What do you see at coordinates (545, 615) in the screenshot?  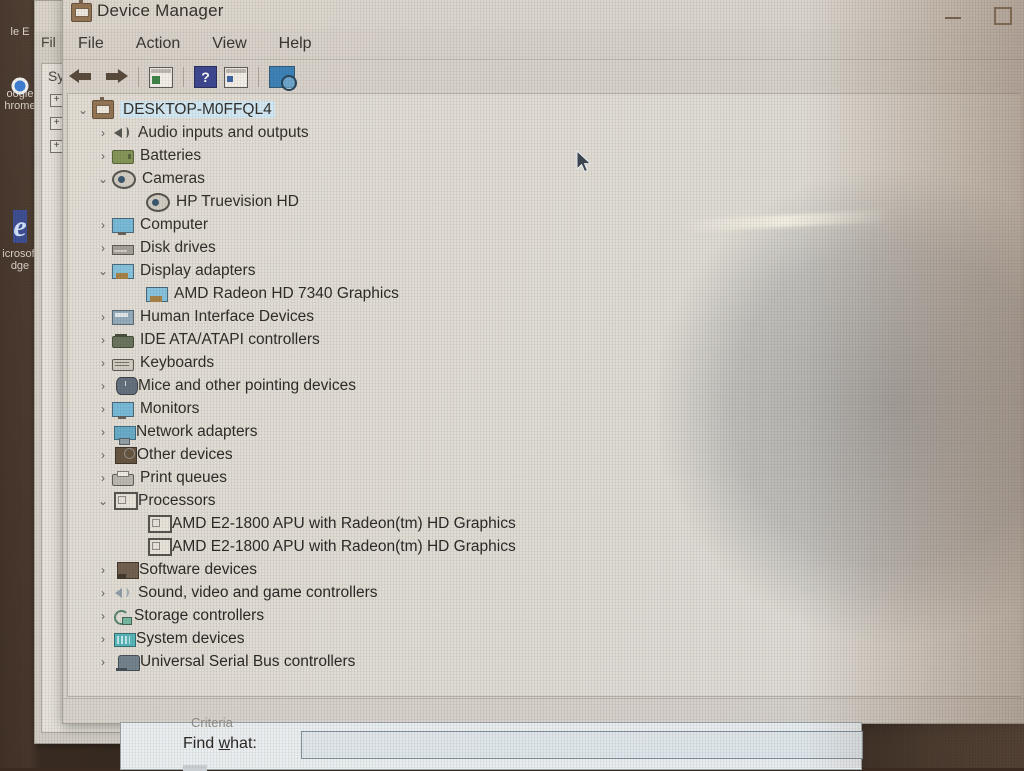 I see `tree-item: › Storage controllers` at bounding box center [545, 615].